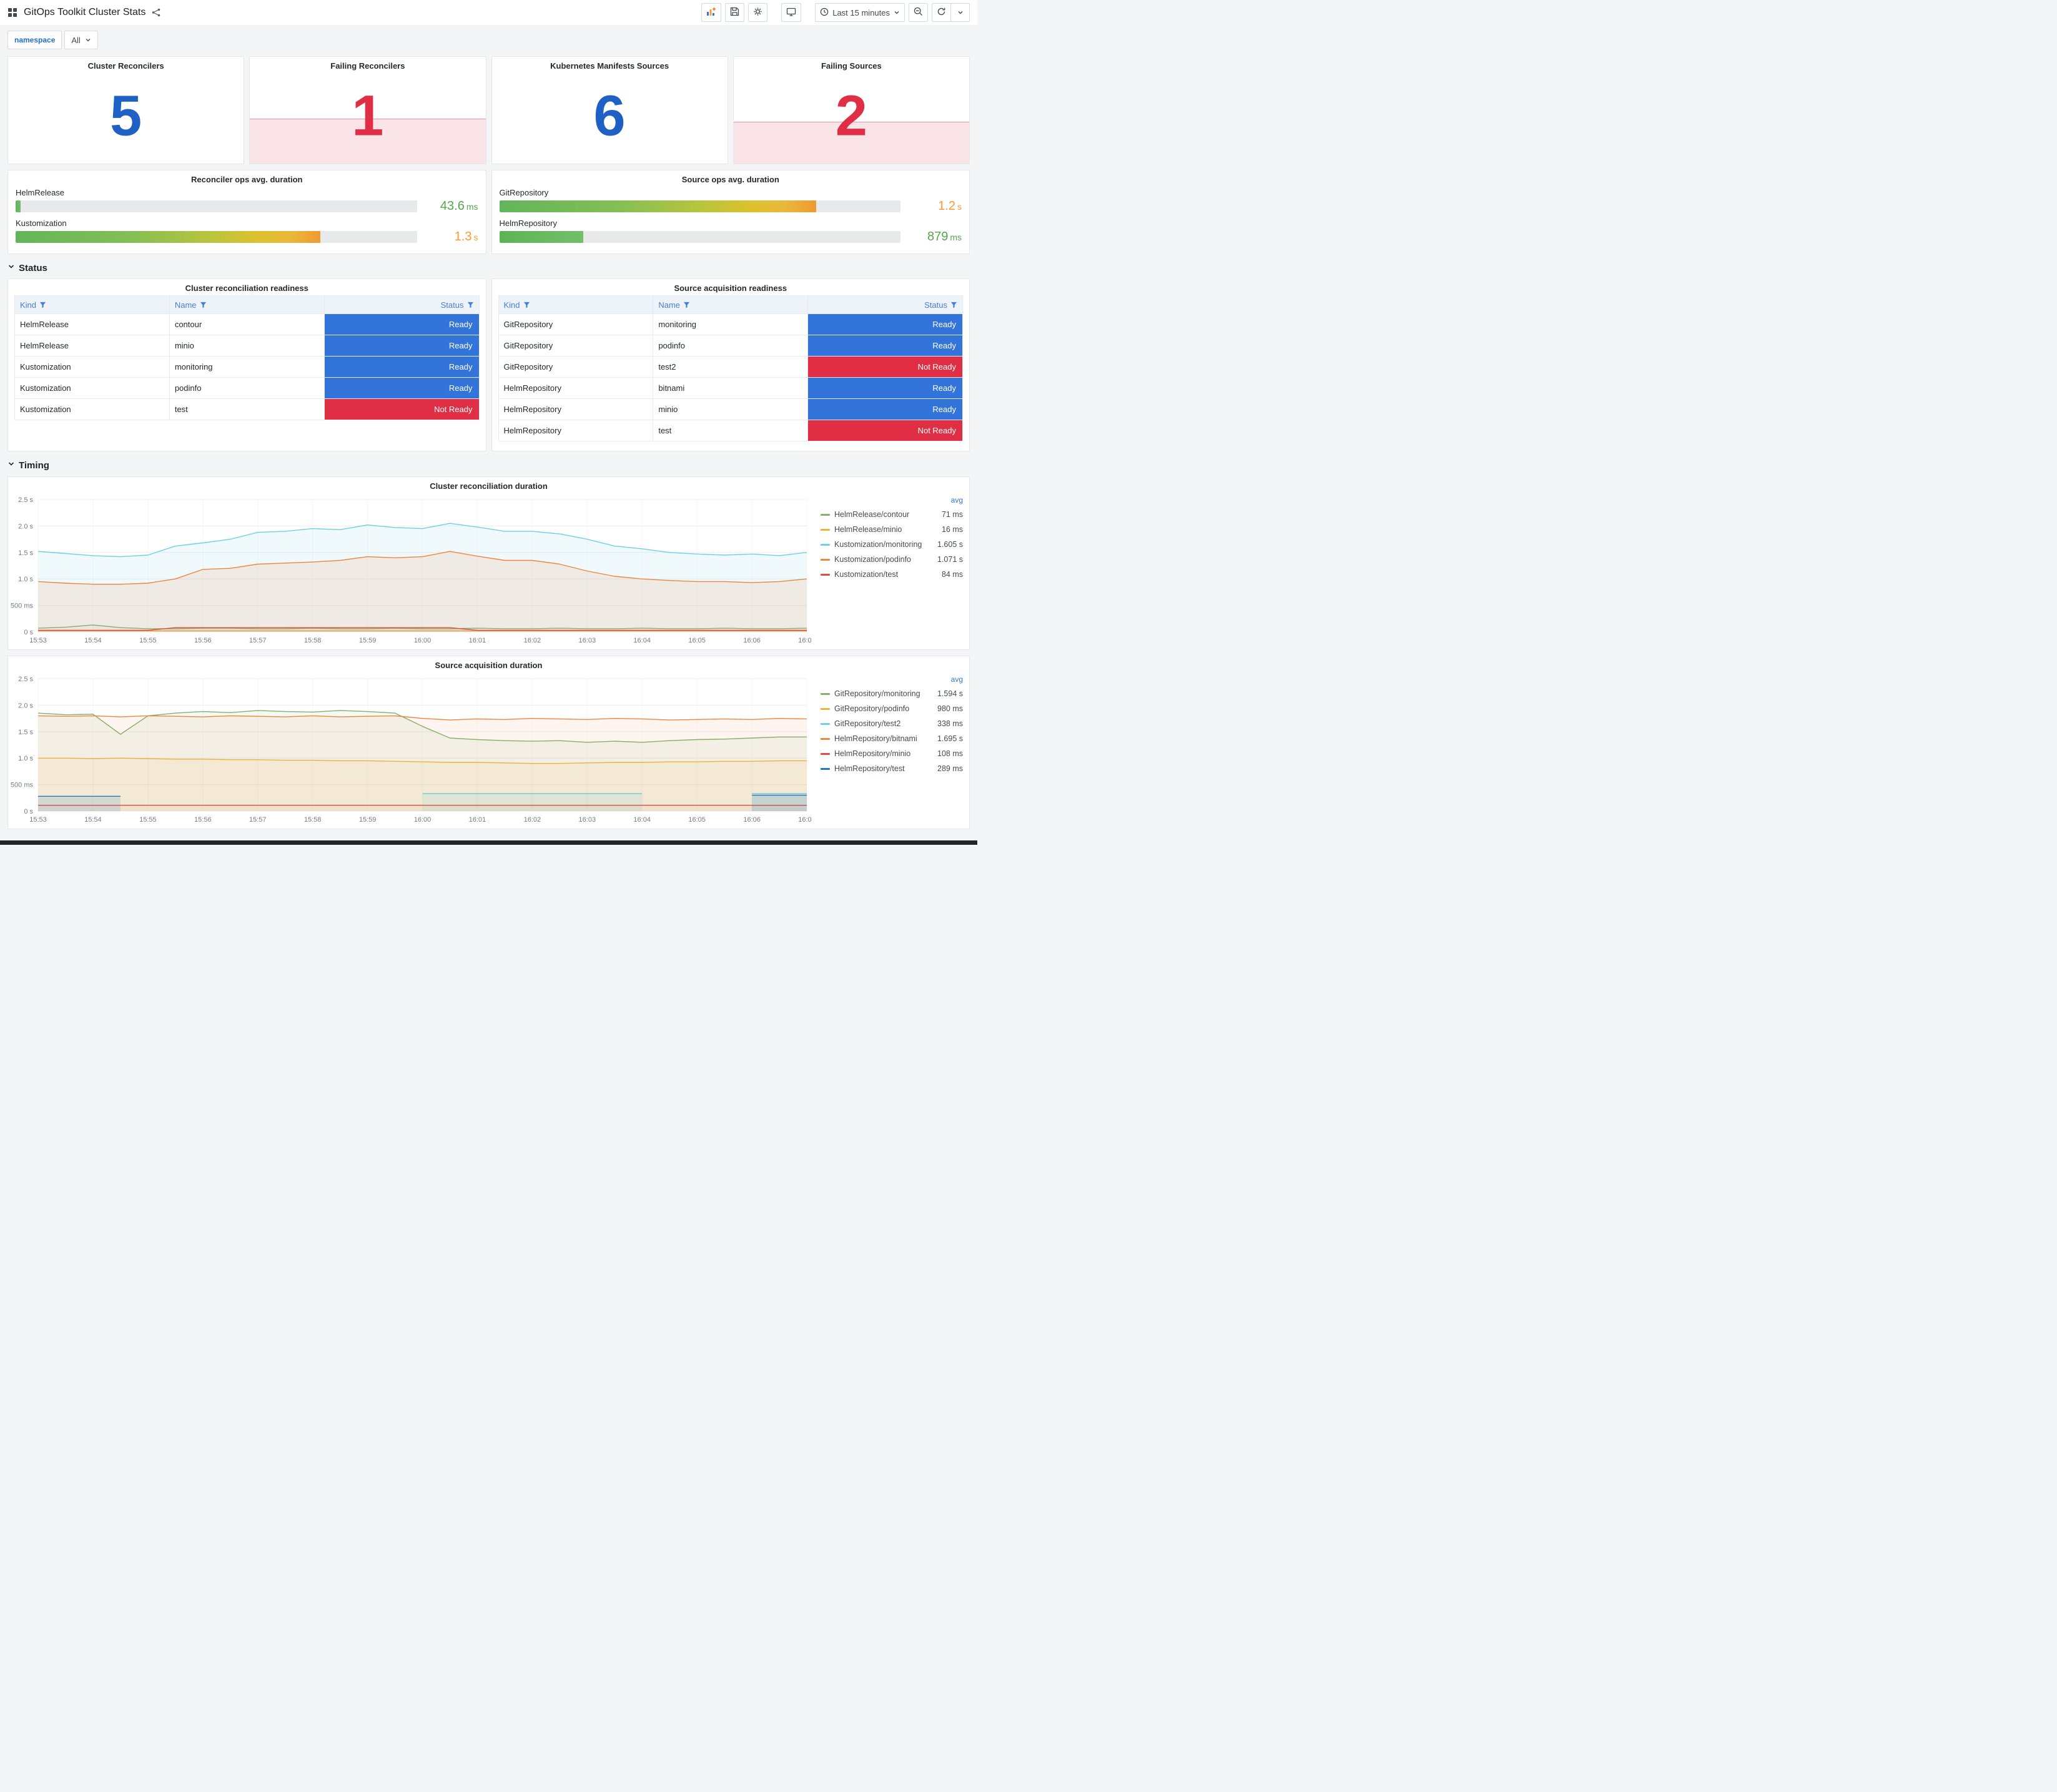 The width and height of the screenshot is (2057, 1792). I want to click on table-row: Kustomization podinfo Ready, so click(247, 388).